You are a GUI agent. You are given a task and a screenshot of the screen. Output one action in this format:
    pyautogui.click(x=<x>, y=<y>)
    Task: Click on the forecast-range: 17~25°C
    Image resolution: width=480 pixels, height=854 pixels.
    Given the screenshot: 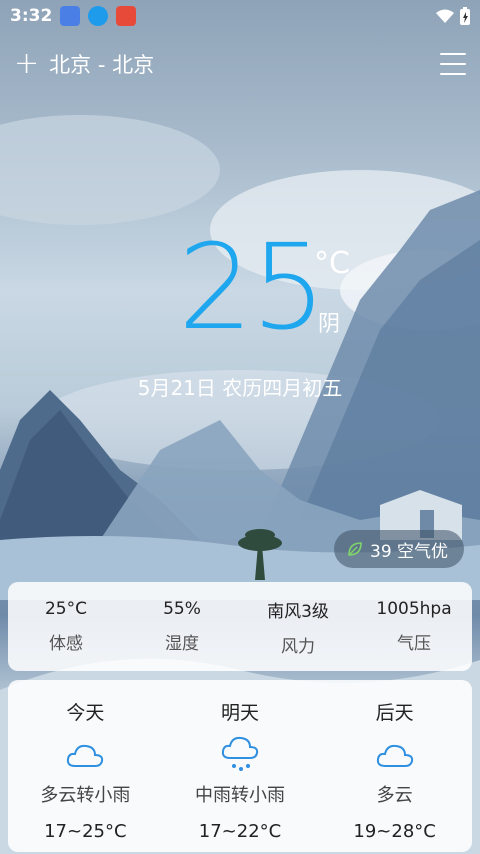 What is the action you would take?
    pyautogui.click(x=85, y=831)
    